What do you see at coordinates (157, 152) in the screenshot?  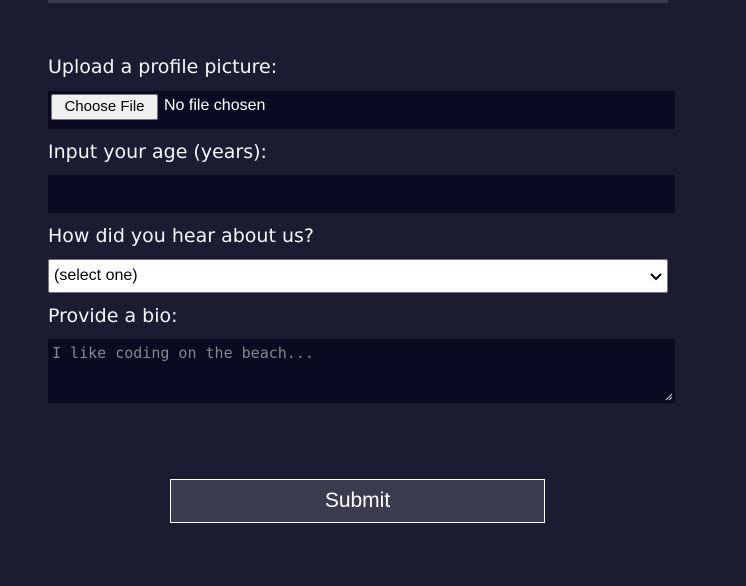 I see `age-label: Input your age (years):` at bounding box center [157, 152].